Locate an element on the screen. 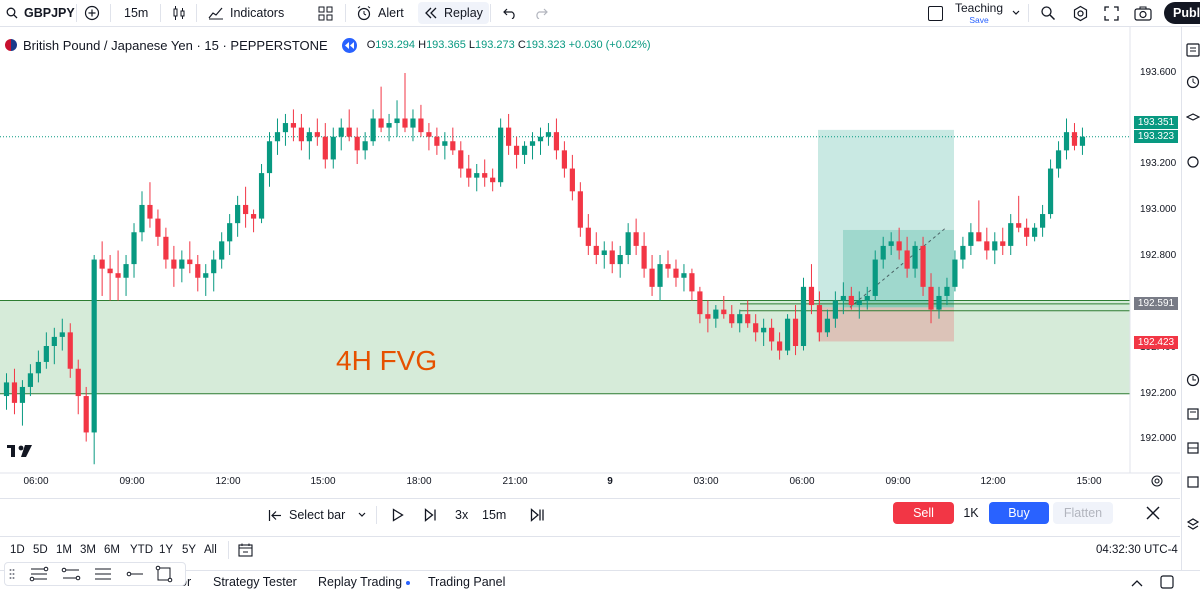  jump-to-realtime-button is located at coordinates (537, 515).